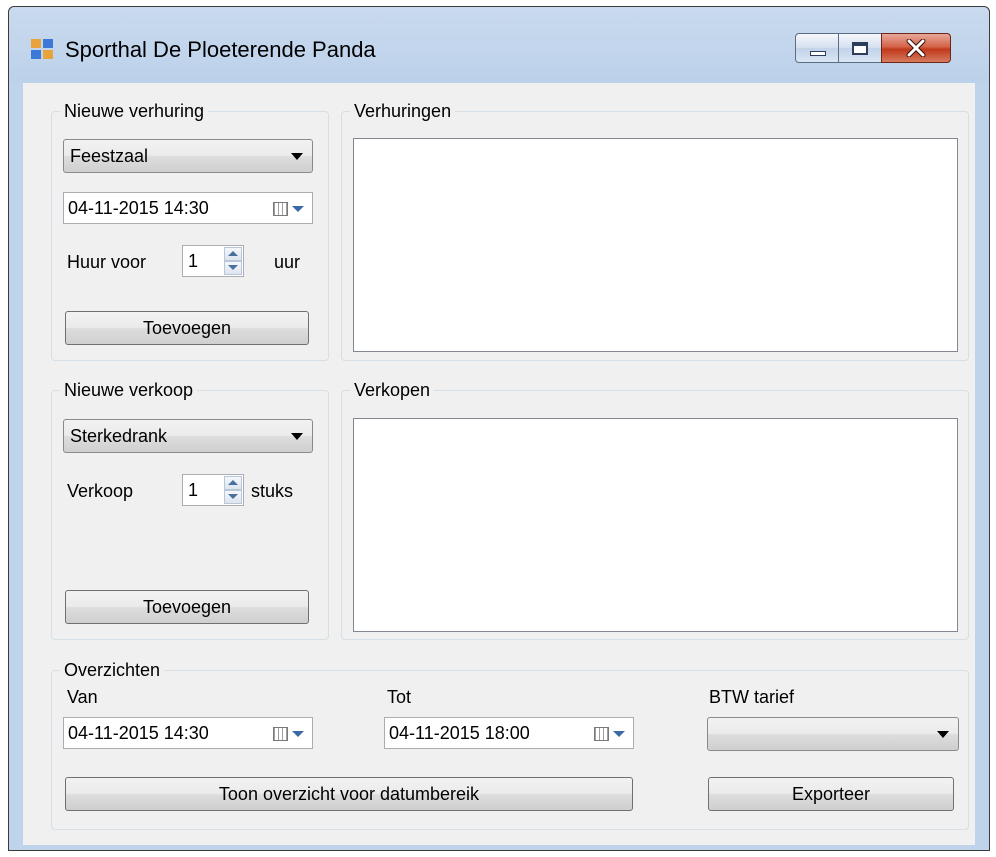  Describe the element at coordinates (833, 734) in the screenshot. I see `vat-rate-select` at that location.